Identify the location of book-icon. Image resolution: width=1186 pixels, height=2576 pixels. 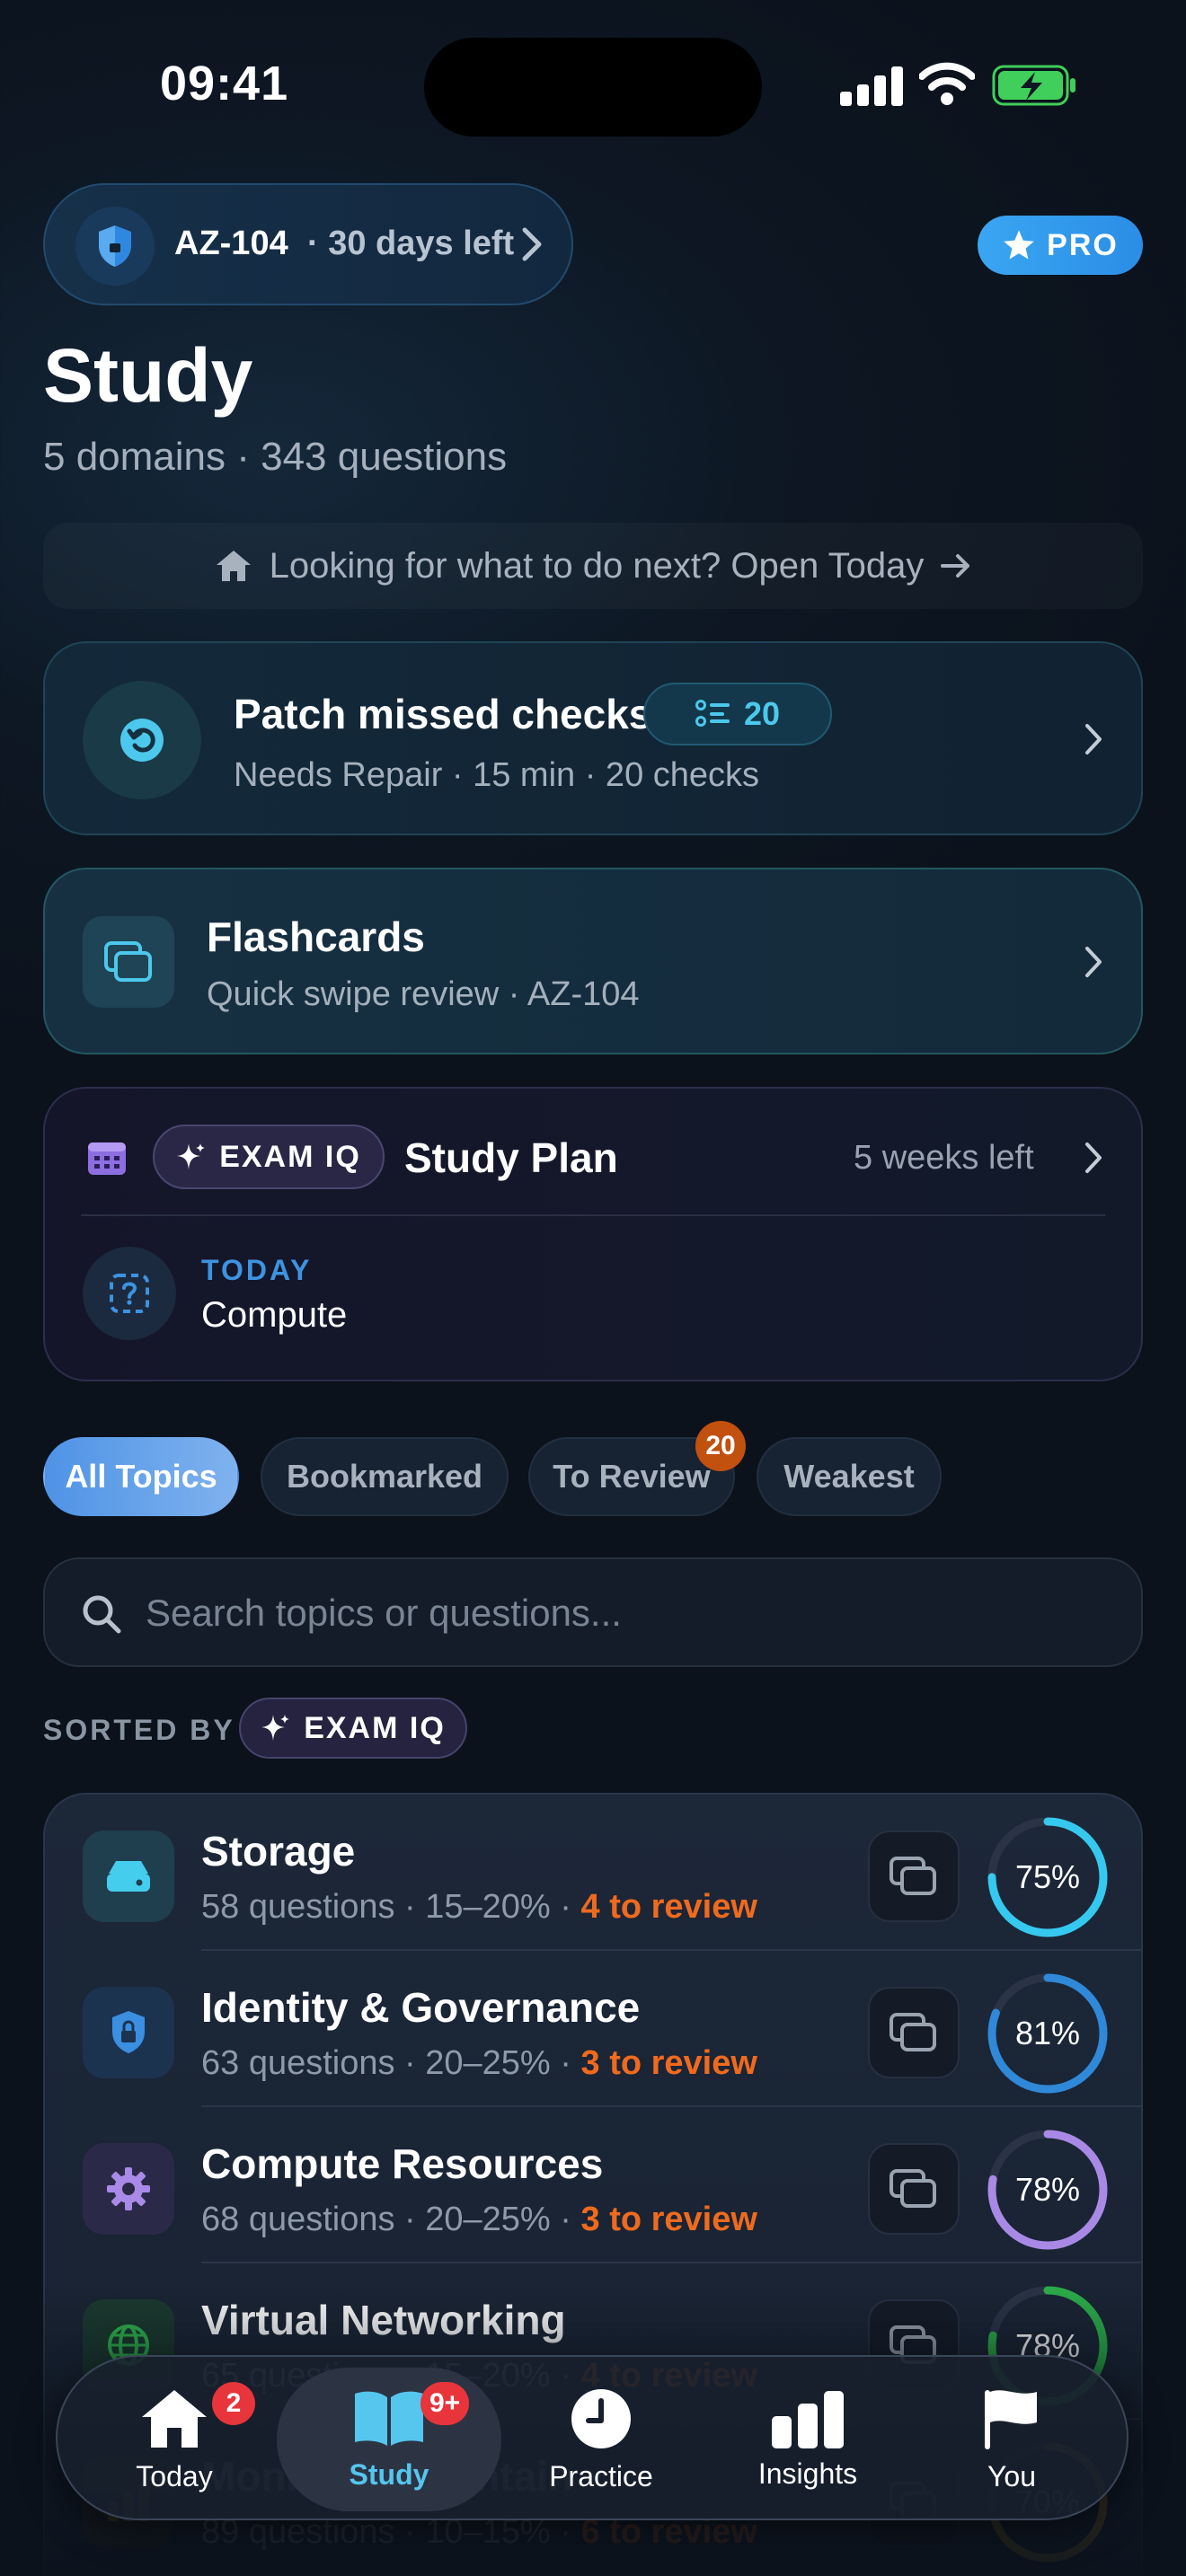
(389, 2418).